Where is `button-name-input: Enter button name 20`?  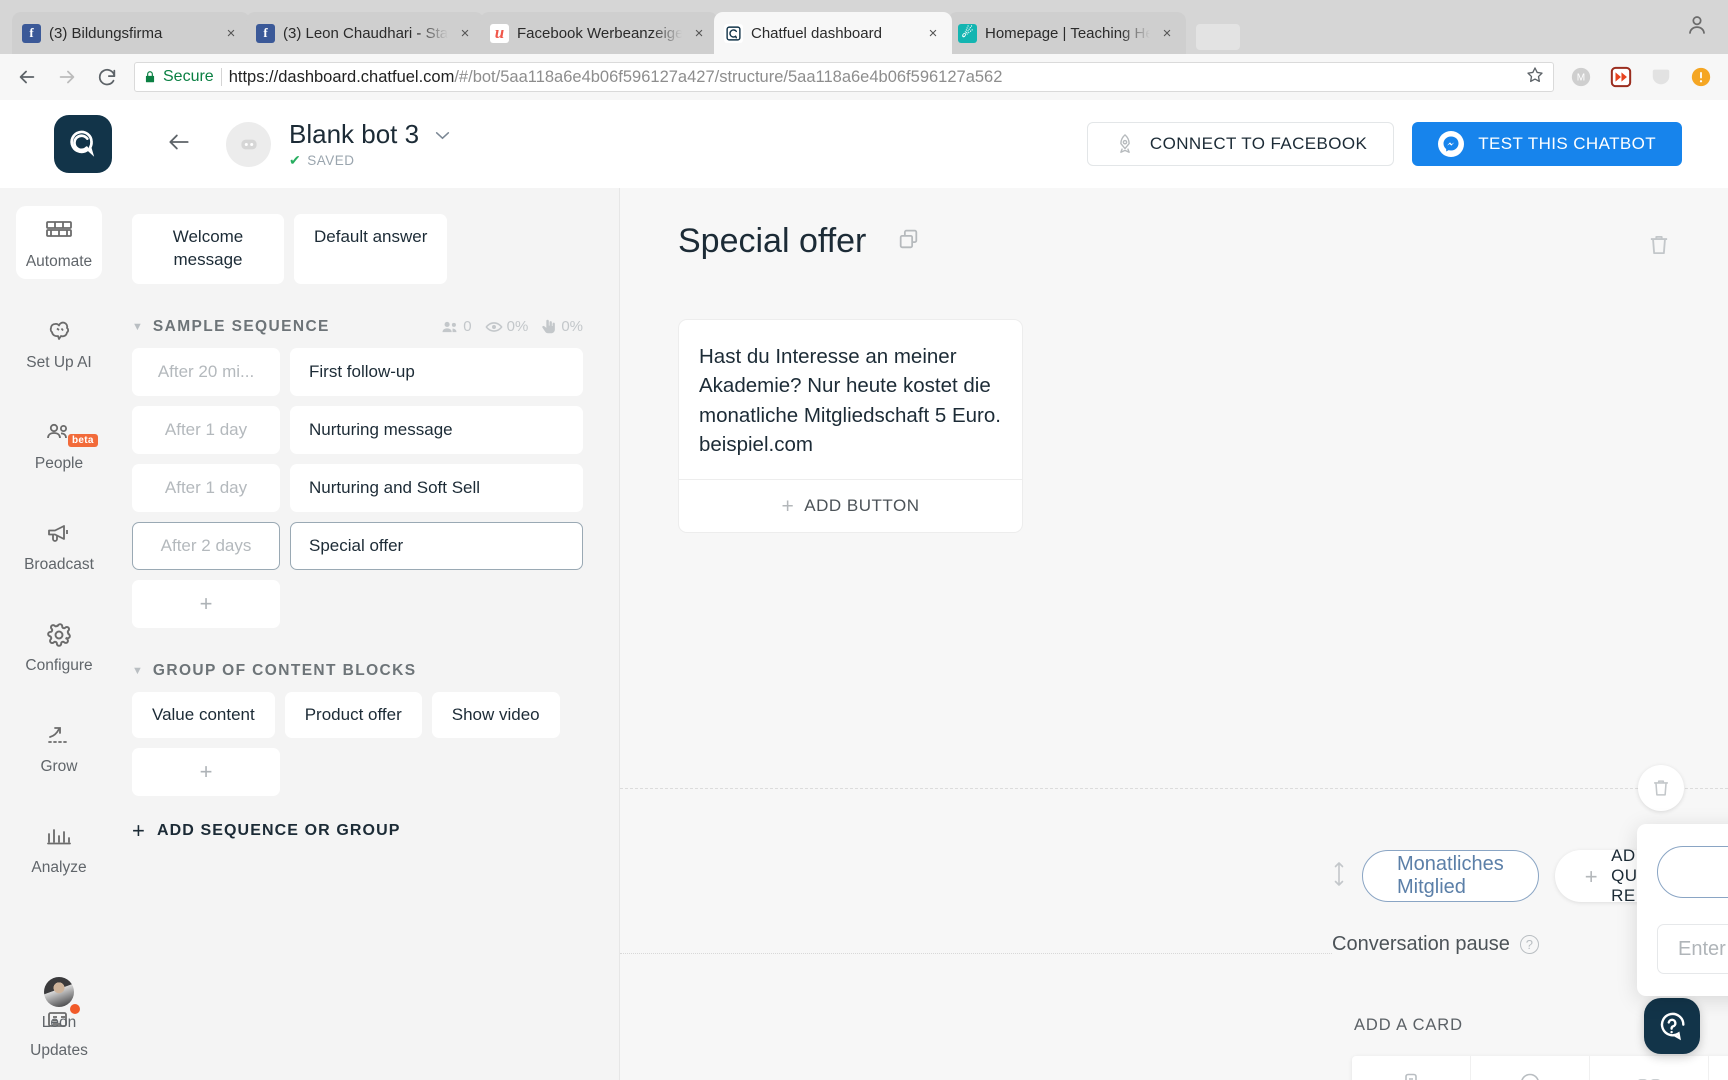 button-name-input: Enter button name 20 is located at coordinates (1692, 872).